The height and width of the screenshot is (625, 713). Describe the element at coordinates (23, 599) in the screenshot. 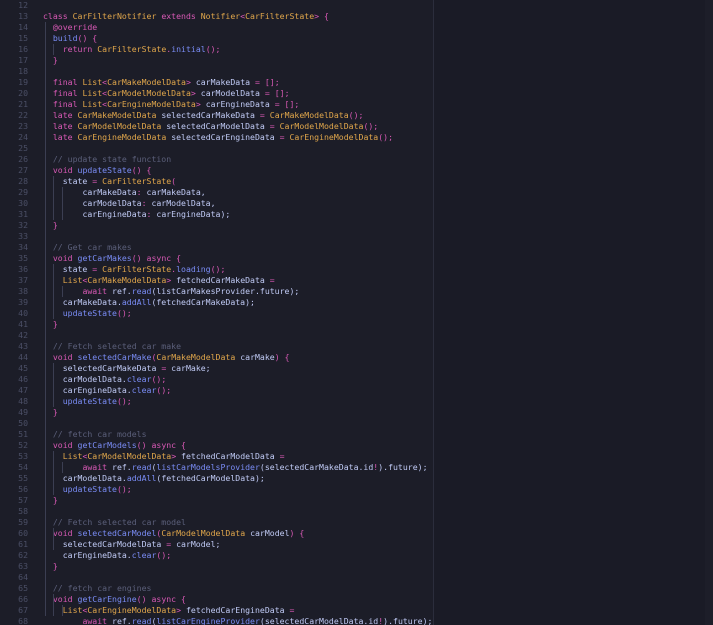

I see `line-number: 66` at that location.